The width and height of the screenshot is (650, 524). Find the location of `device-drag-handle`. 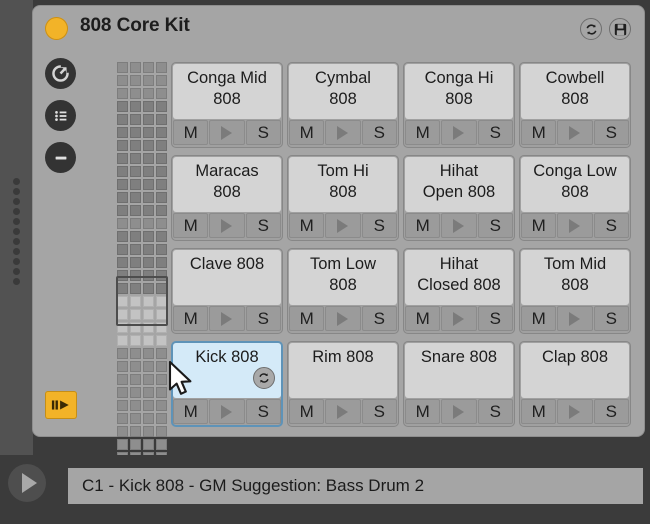

device-drag-handle is located at coordinates (17, 233).